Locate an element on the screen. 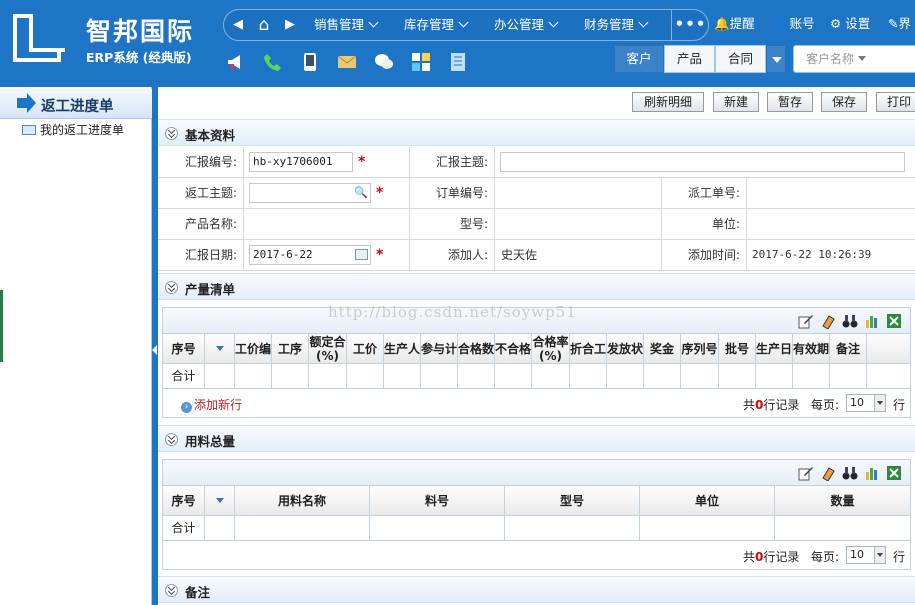 The width and height of the screenshot is (915, 605). nav-office: 办公管理 is located at coordinates (526, 25).